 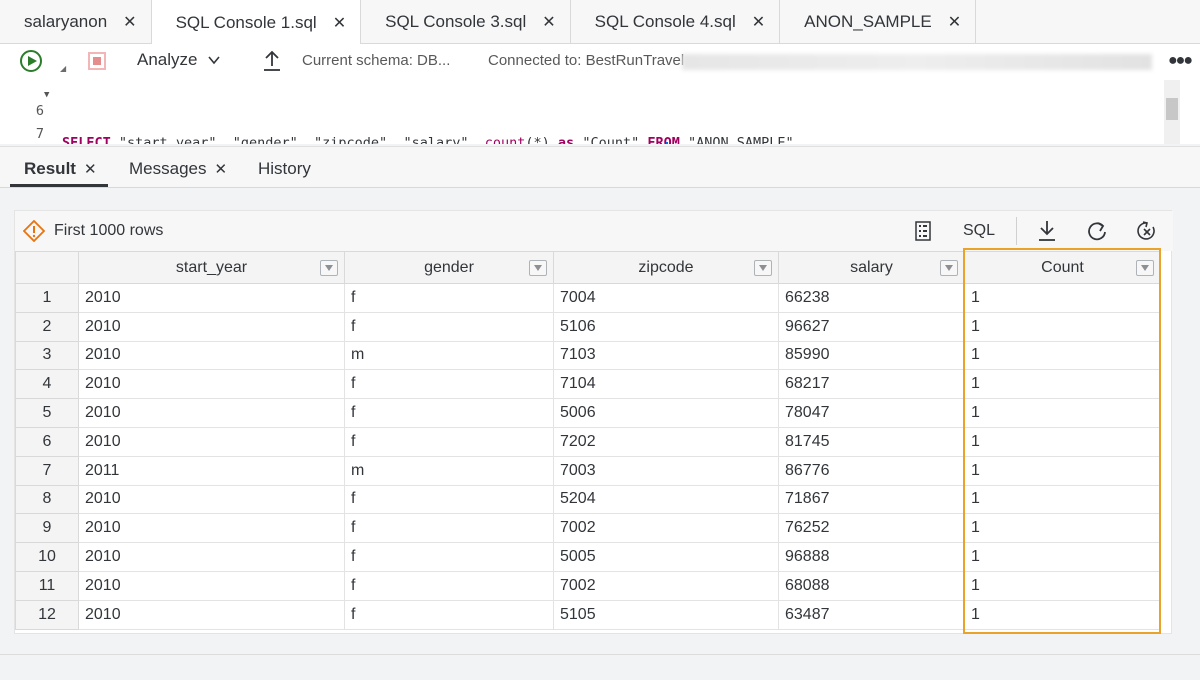 I want to click on cell-zipcode: 5006, so click(x=666, y=413).